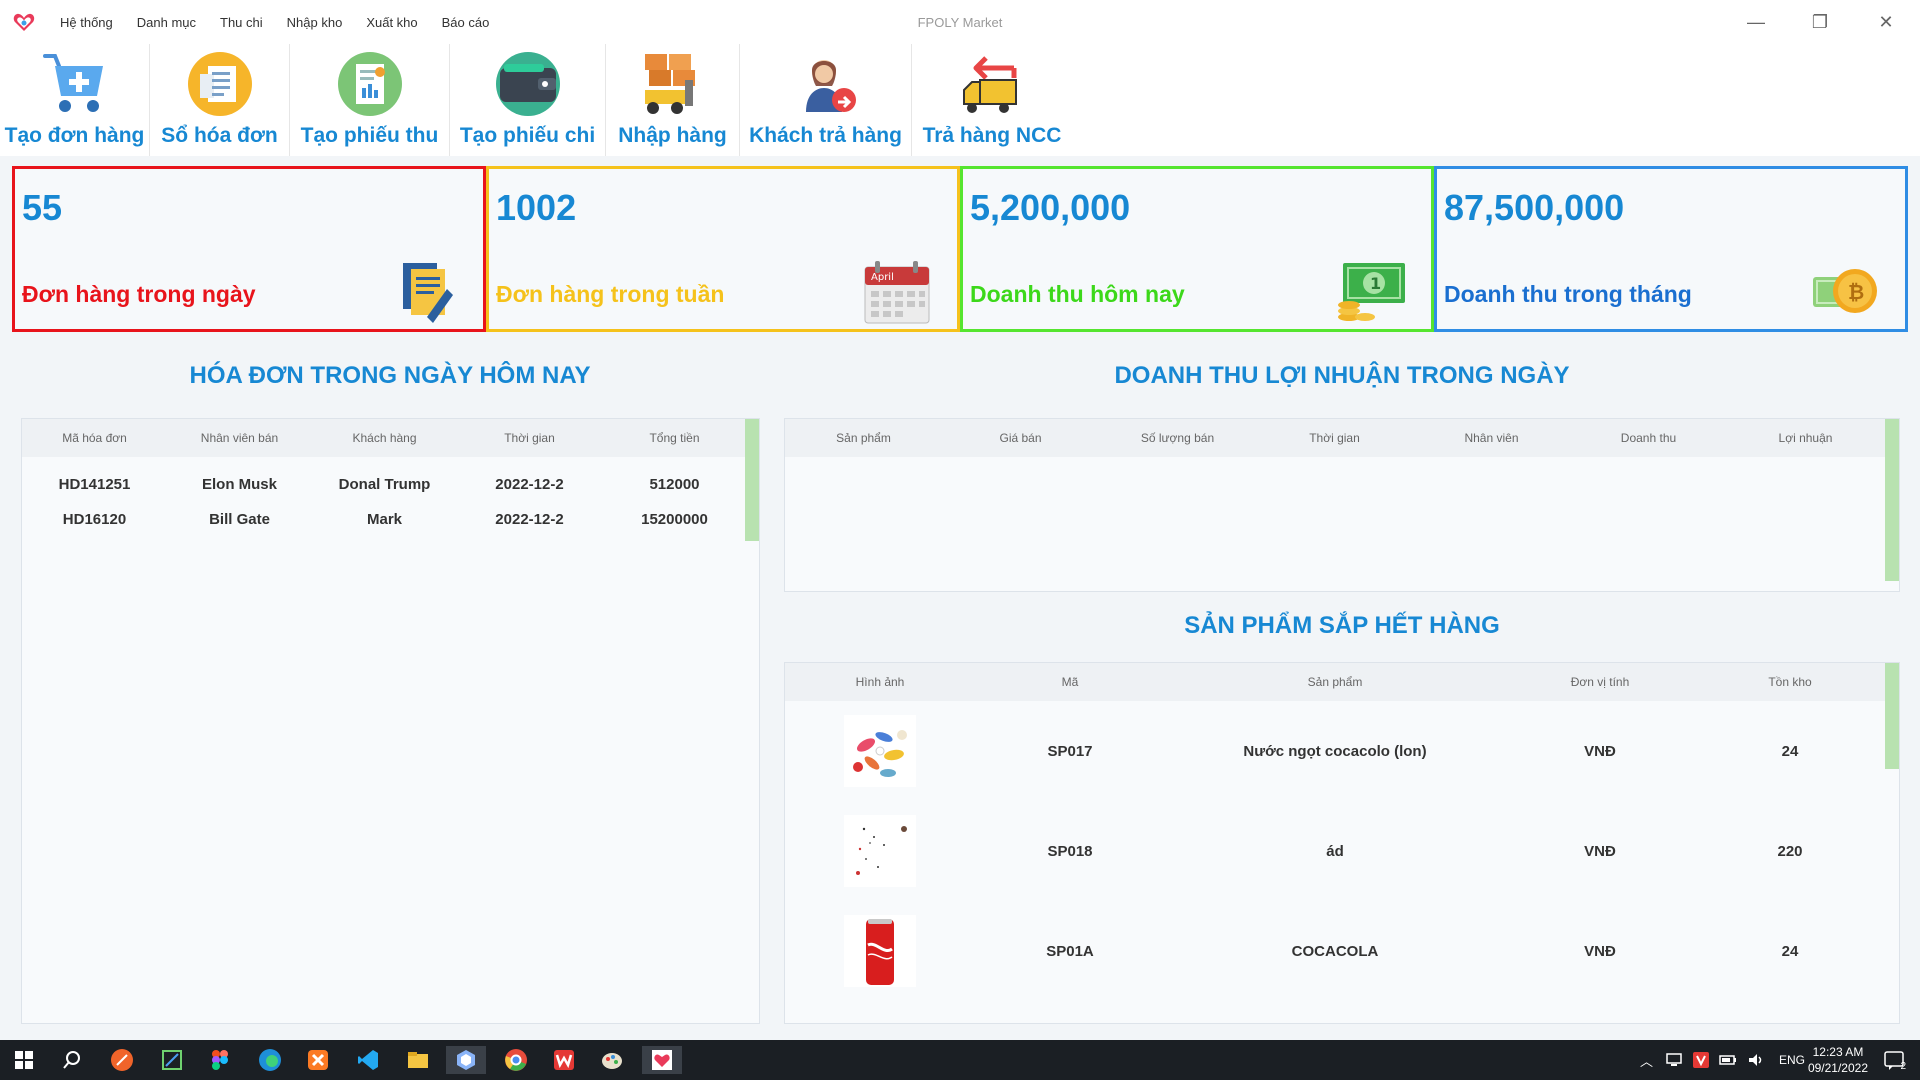  What do you see at coordinates (172, 1060) in the screenshot?
I see `snipping-icon` at bounding box center [172, 1060].